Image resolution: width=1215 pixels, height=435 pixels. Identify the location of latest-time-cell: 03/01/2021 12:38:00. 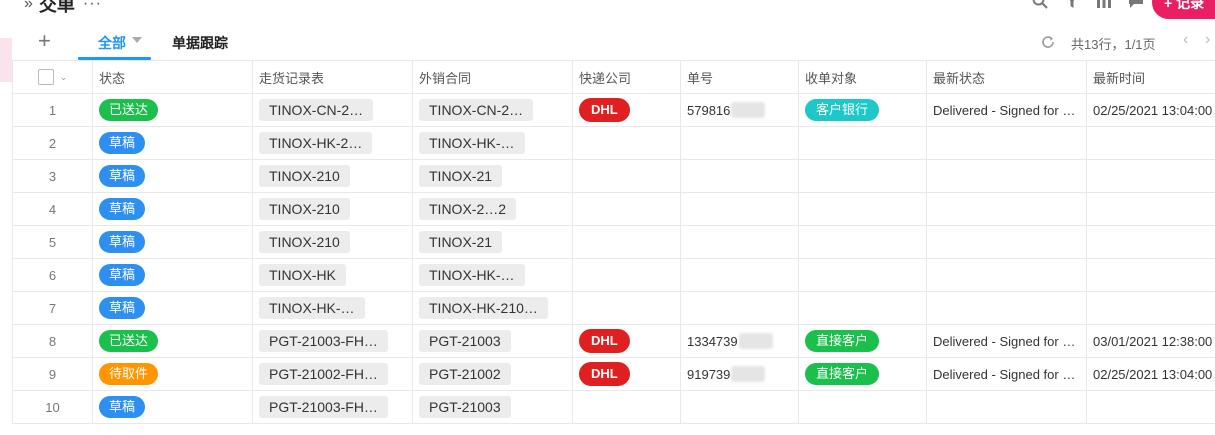
(1151, 341).